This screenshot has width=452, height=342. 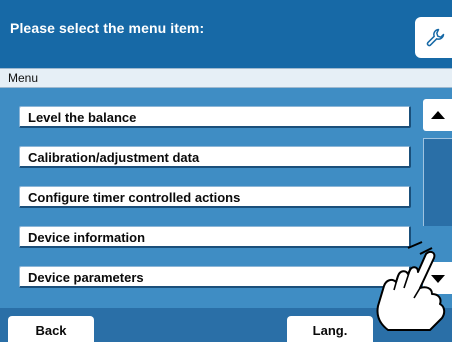 What do you see at coordinates (226, 78) in the screenshot?
I see `breadcrumb: Menu` at bounding box center [226, 78].